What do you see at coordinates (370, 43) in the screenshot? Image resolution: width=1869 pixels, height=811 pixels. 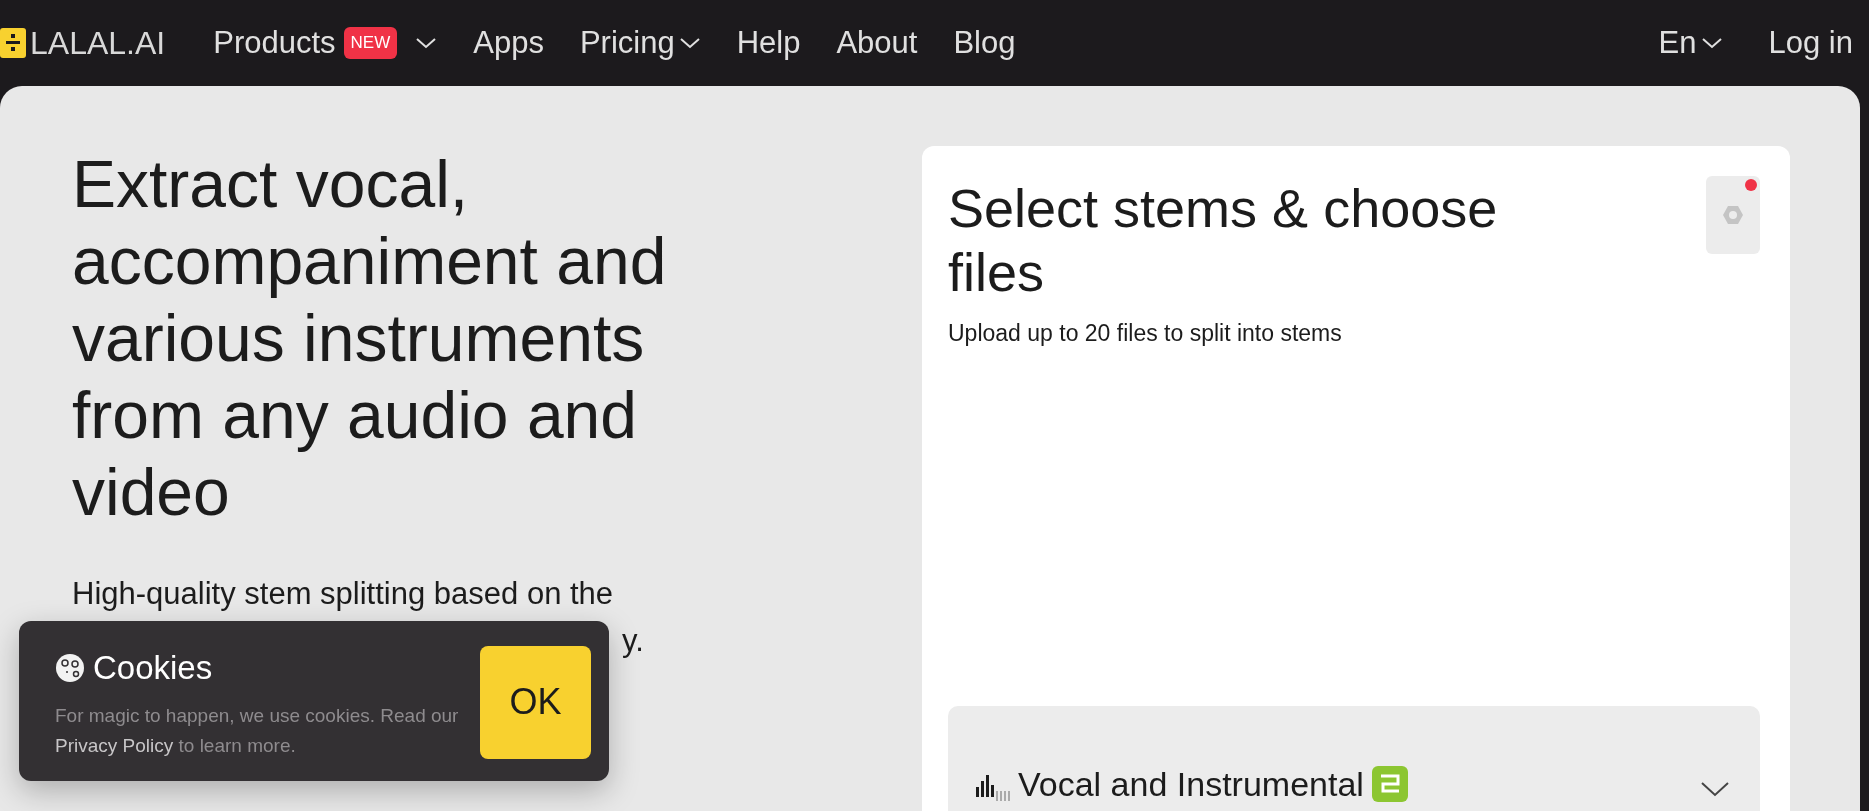 I see `new-badge: NEW` at bounding box center [370, 43].